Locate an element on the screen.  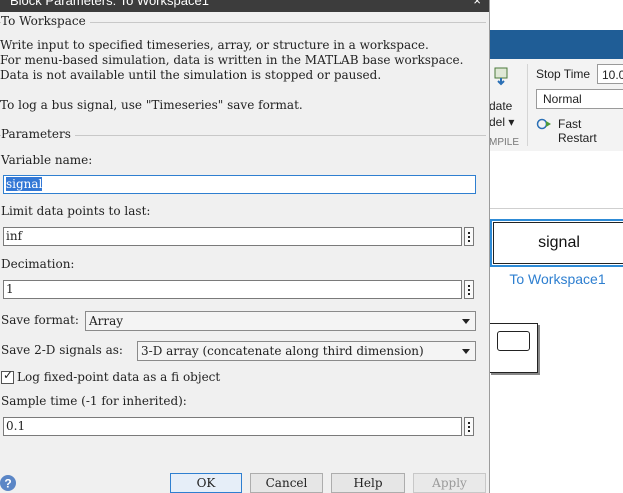
decimation-label: Decimation: is located at coordinates (38, 264).